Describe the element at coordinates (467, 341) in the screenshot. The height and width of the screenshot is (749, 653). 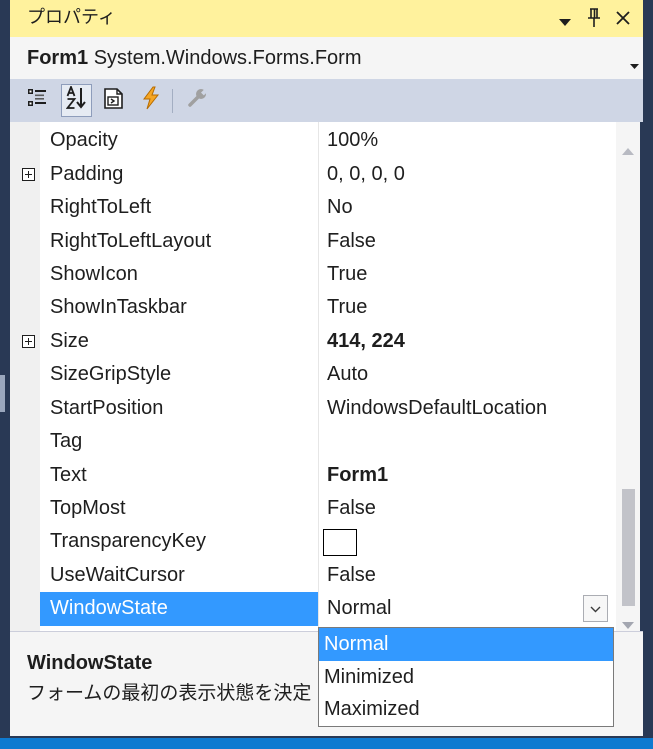
I see `property-value: 414, 224` at that location.